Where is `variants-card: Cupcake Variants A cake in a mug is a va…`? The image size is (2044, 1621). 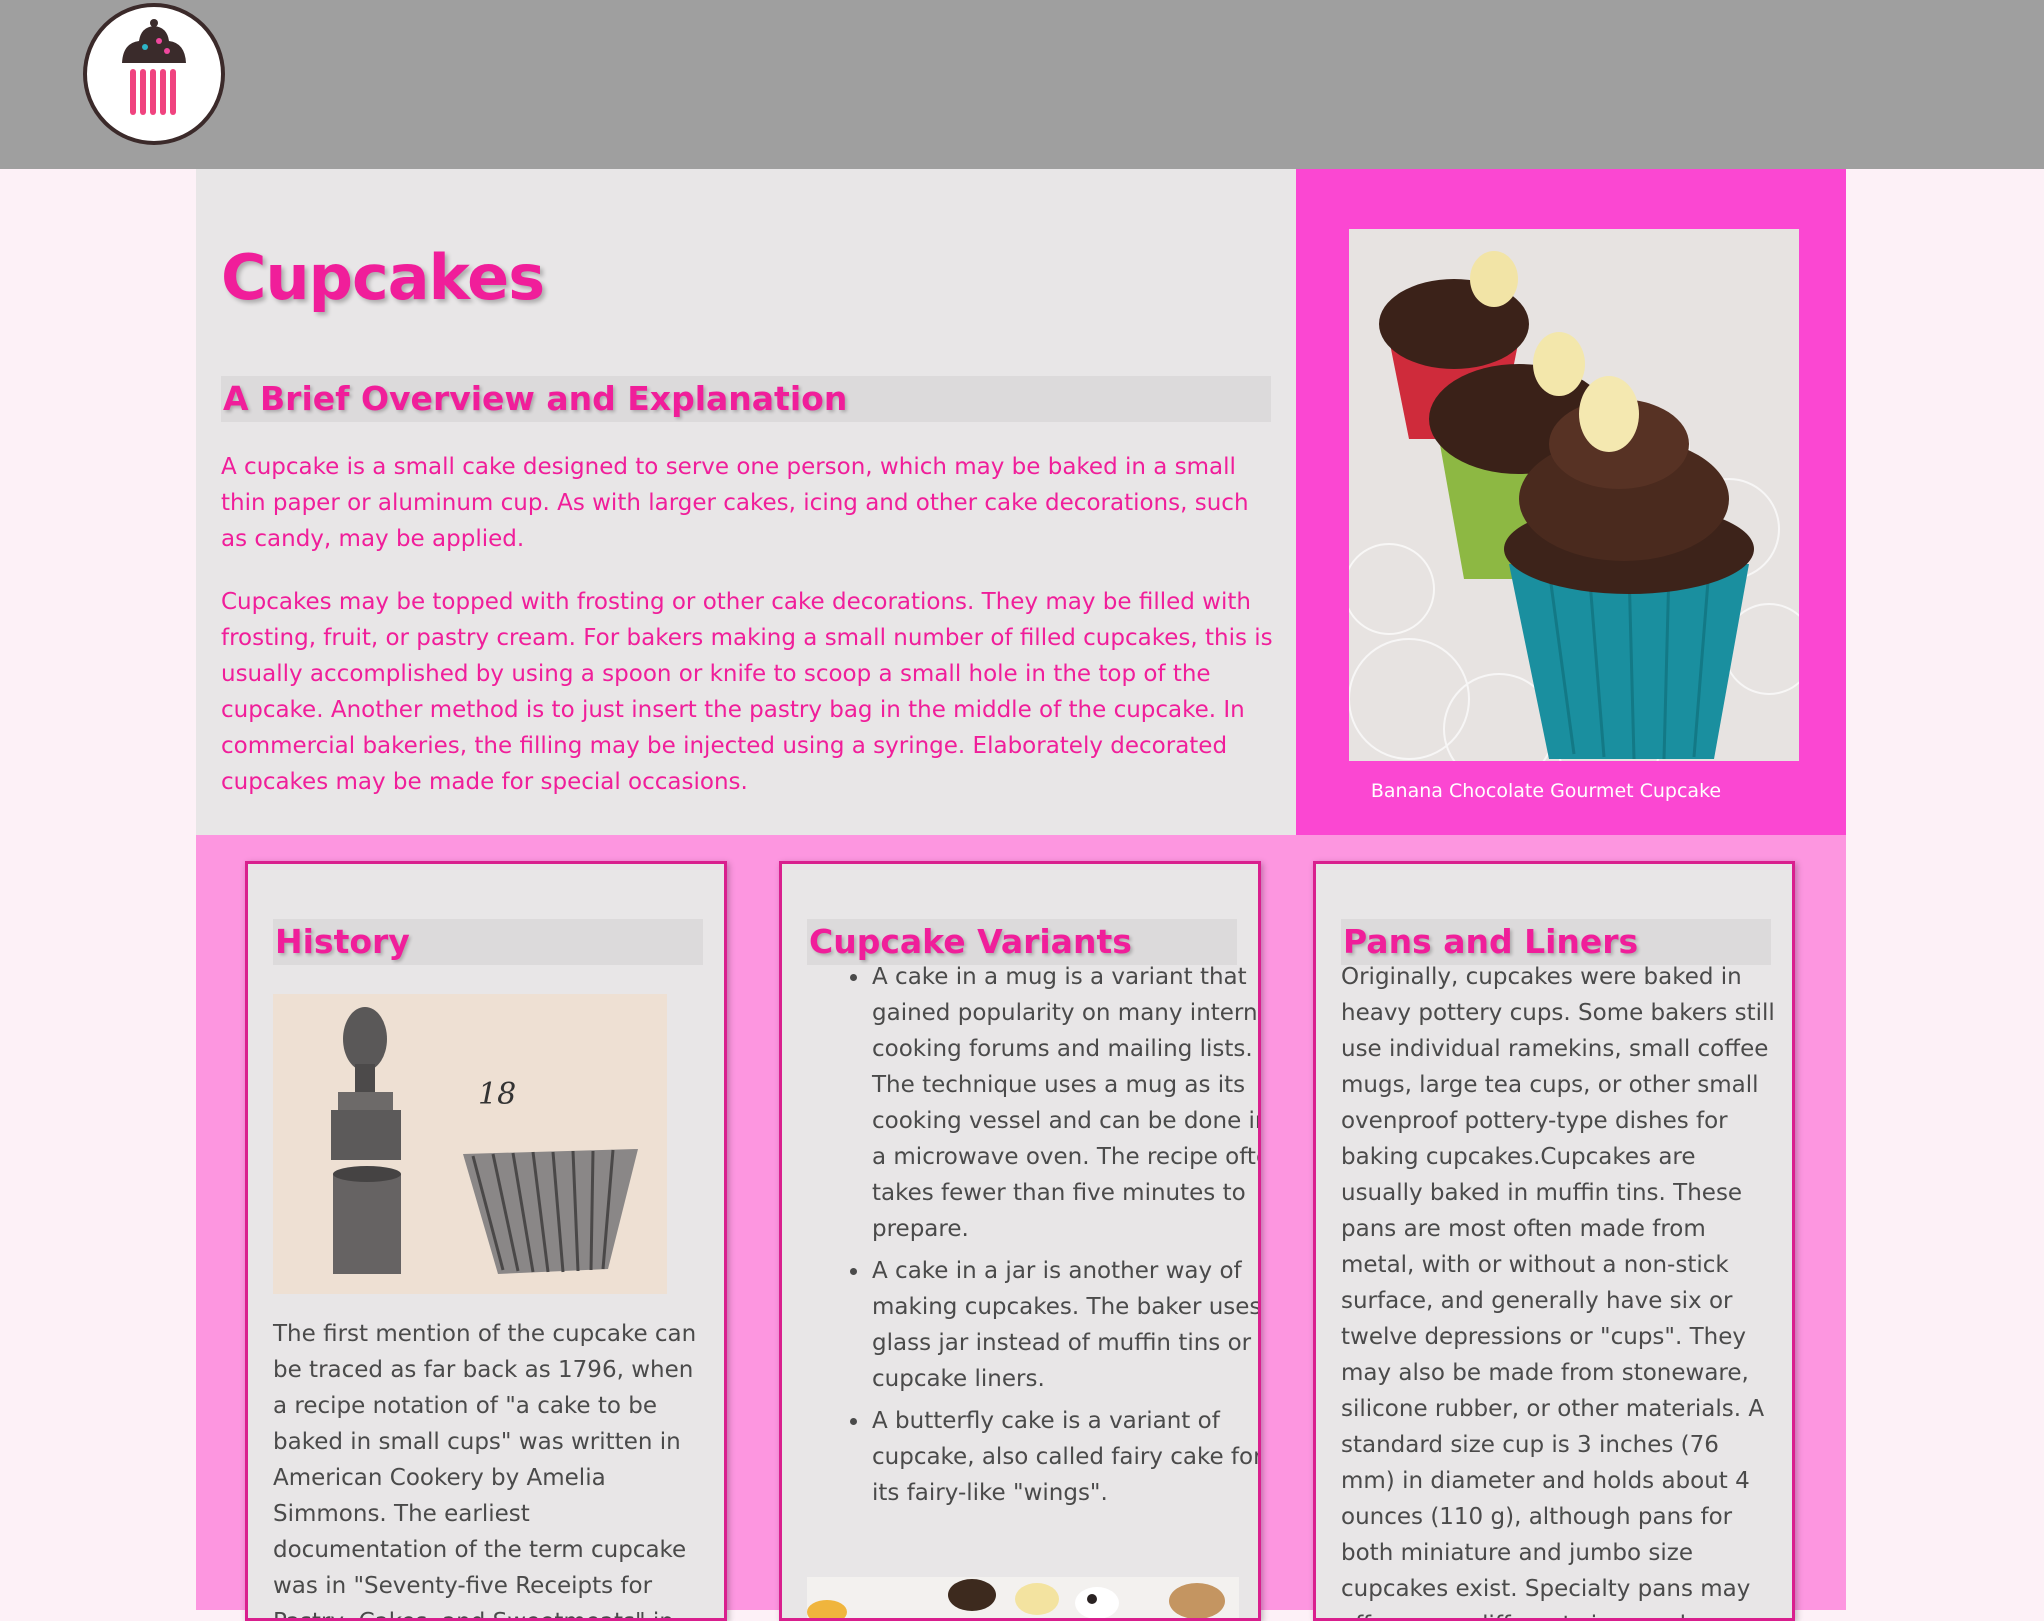 variants-card: Cupcake Variants A cake in a mug is a va… is located at coordinates (1020, 1241).